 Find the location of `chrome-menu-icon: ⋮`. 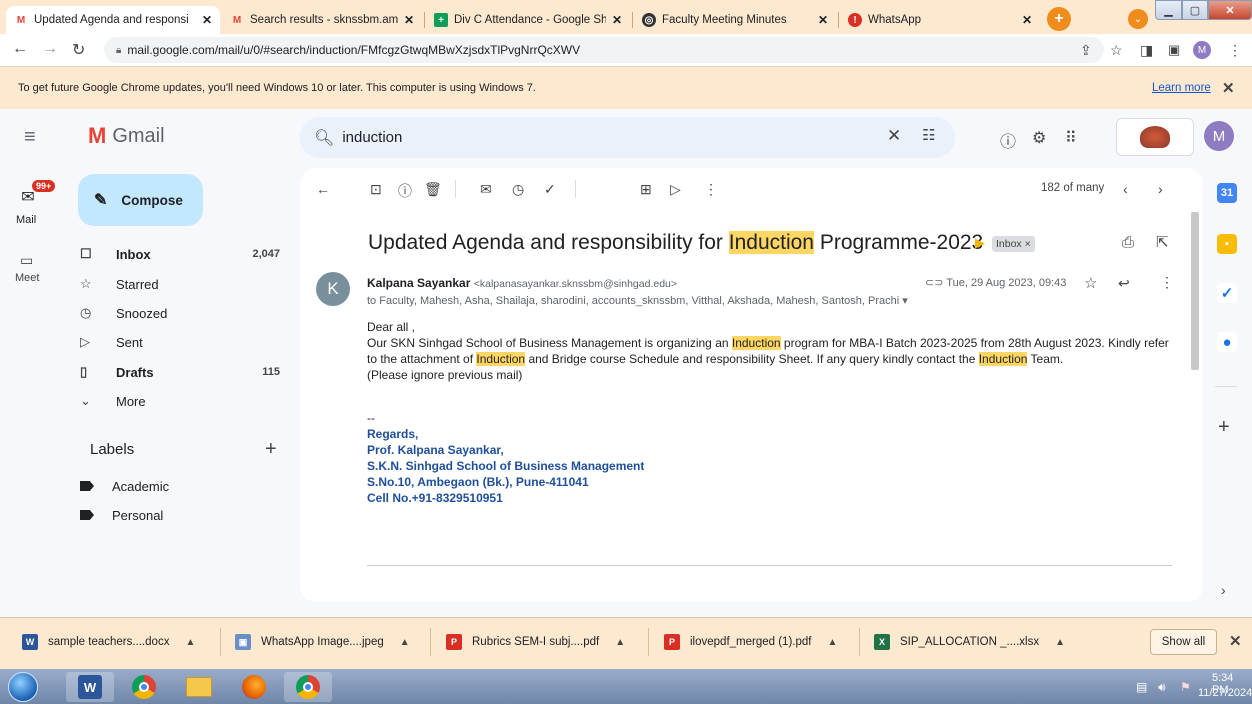

chrome-menu-icon: ⋮ is located at coordinates (1235, 50).